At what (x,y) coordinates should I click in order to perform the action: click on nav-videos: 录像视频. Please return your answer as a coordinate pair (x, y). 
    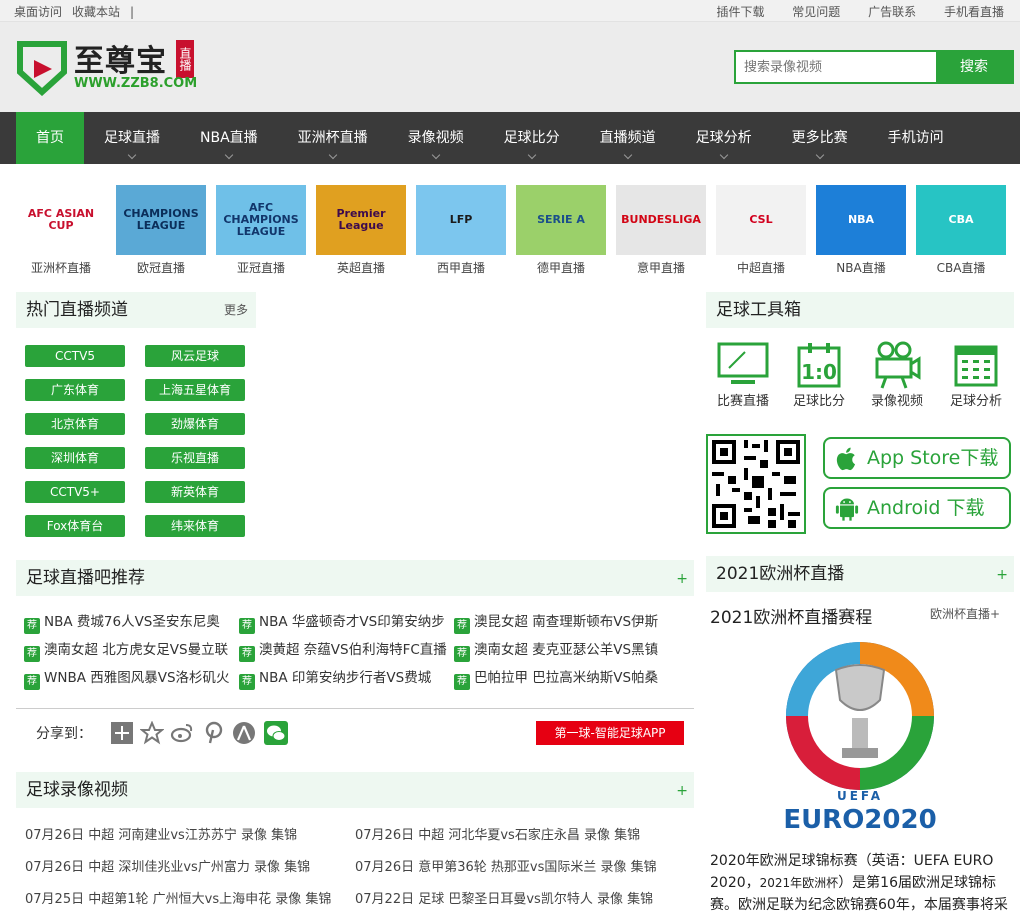
    Looking at the image, I should click on (436, 138).